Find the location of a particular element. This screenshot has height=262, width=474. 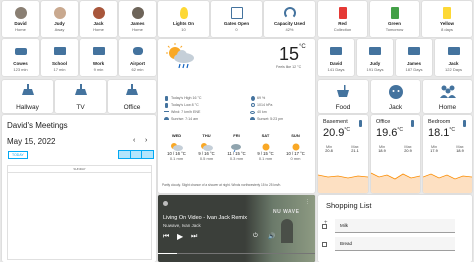

airplane-icon is located at coordinates (137, 51).